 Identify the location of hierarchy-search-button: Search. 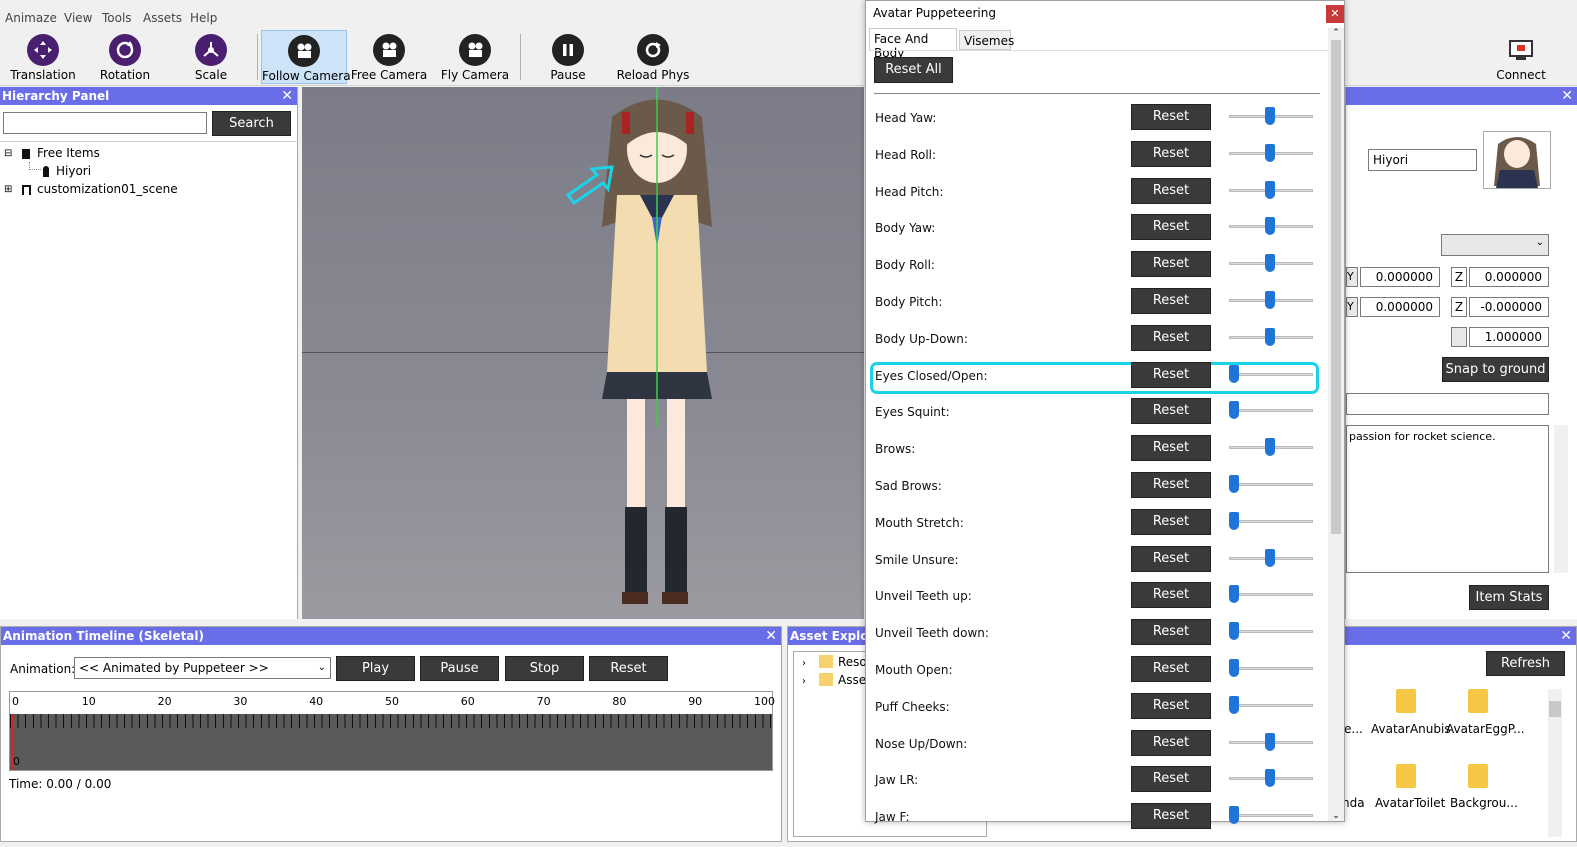
(251, 123).